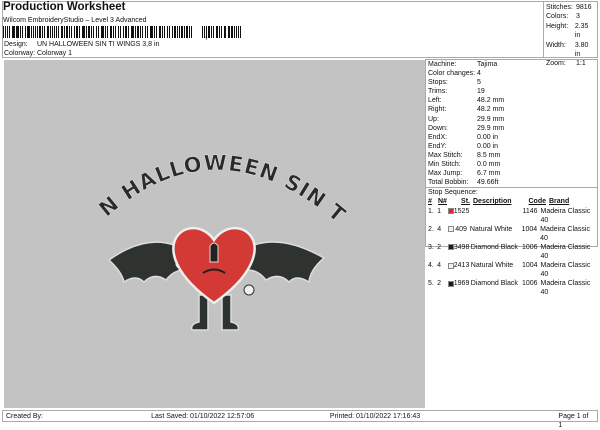 The width and height of the screenshot is (600, 430). I want to click on info-value: 6.7 mm, so click(489, 174).